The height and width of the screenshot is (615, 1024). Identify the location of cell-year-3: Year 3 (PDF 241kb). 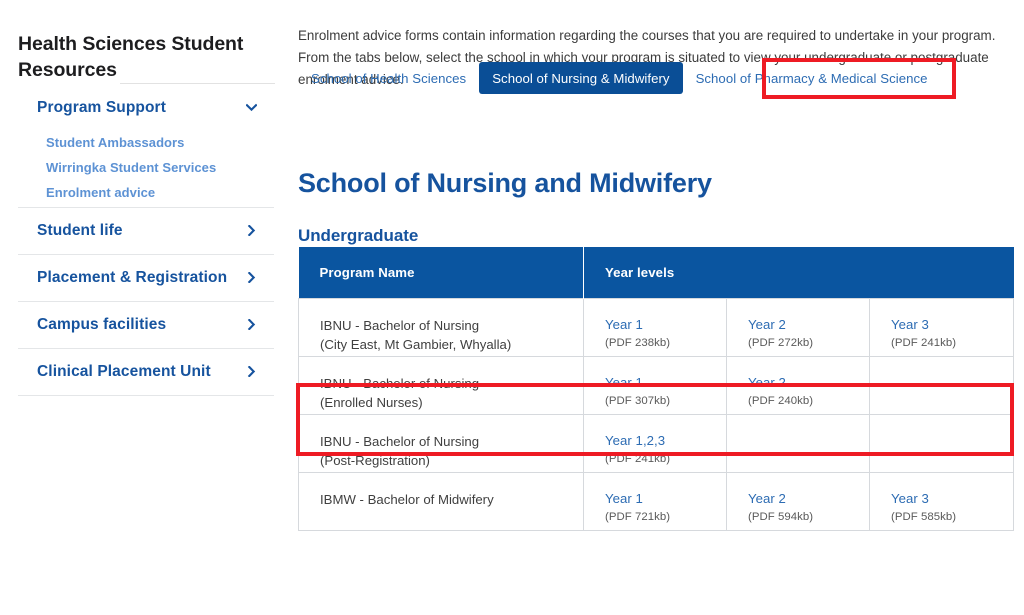
(941, 327).